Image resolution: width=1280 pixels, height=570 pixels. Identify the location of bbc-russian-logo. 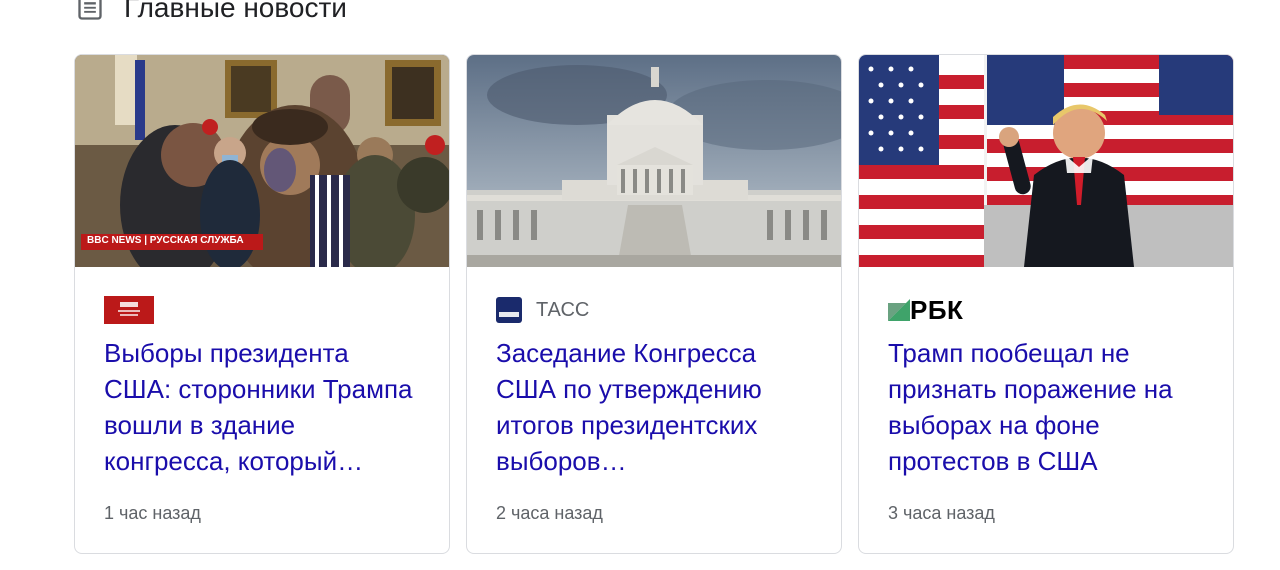
(129, 310).